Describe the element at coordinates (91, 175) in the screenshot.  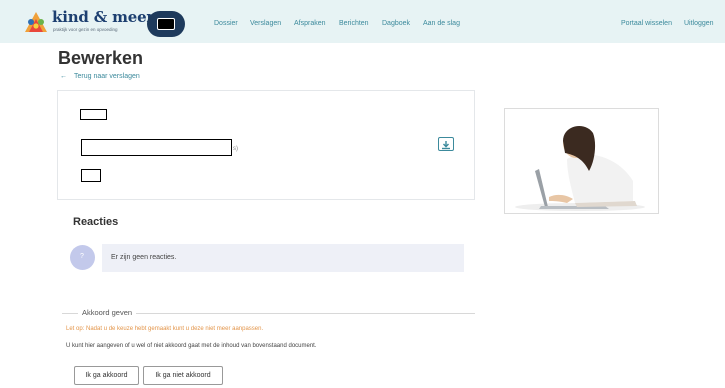
I see `redacted-meta` at that location.